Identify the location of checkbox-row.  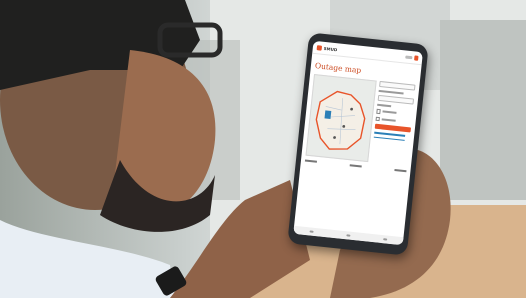
(394, 112).